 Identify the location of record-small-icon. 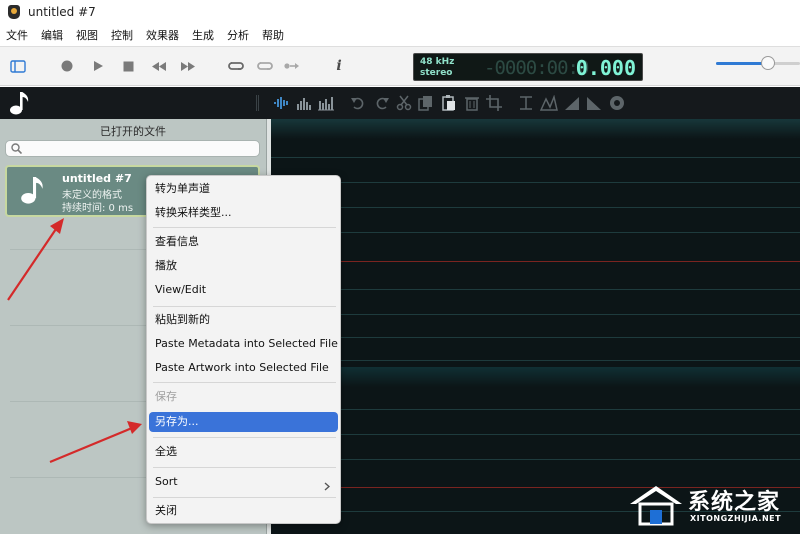
(617, 103).